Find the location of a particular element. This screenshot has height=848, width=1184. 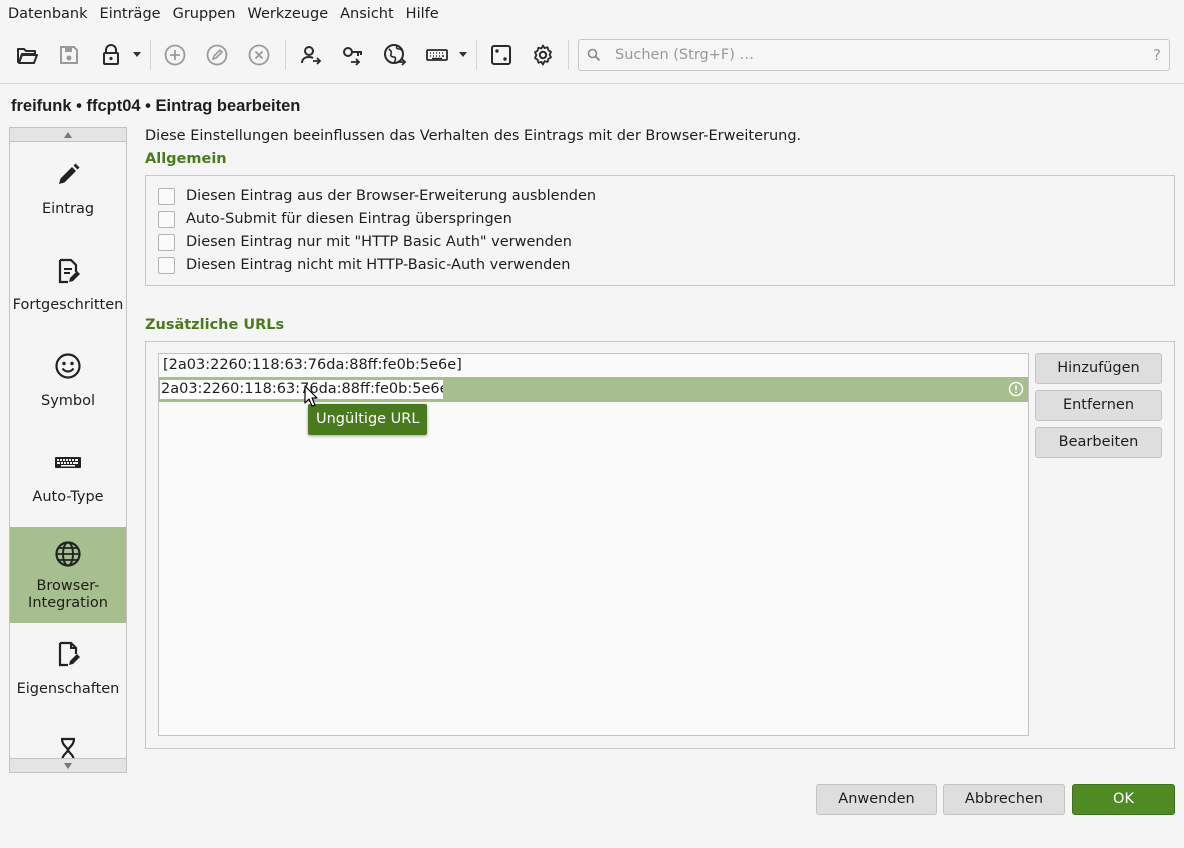

add-url-button: Hinzufügen is located at coordinates (1098, 368).